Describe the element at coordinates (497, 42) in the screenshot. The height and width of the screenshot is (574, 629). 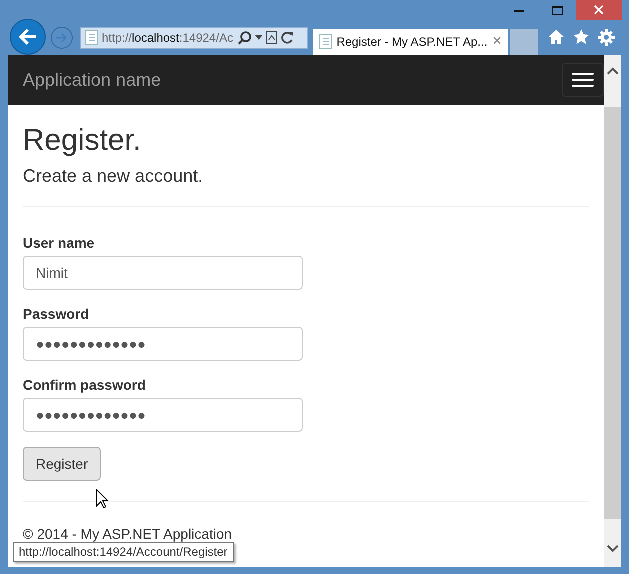
I see `tab-close-button: ×` at that location.